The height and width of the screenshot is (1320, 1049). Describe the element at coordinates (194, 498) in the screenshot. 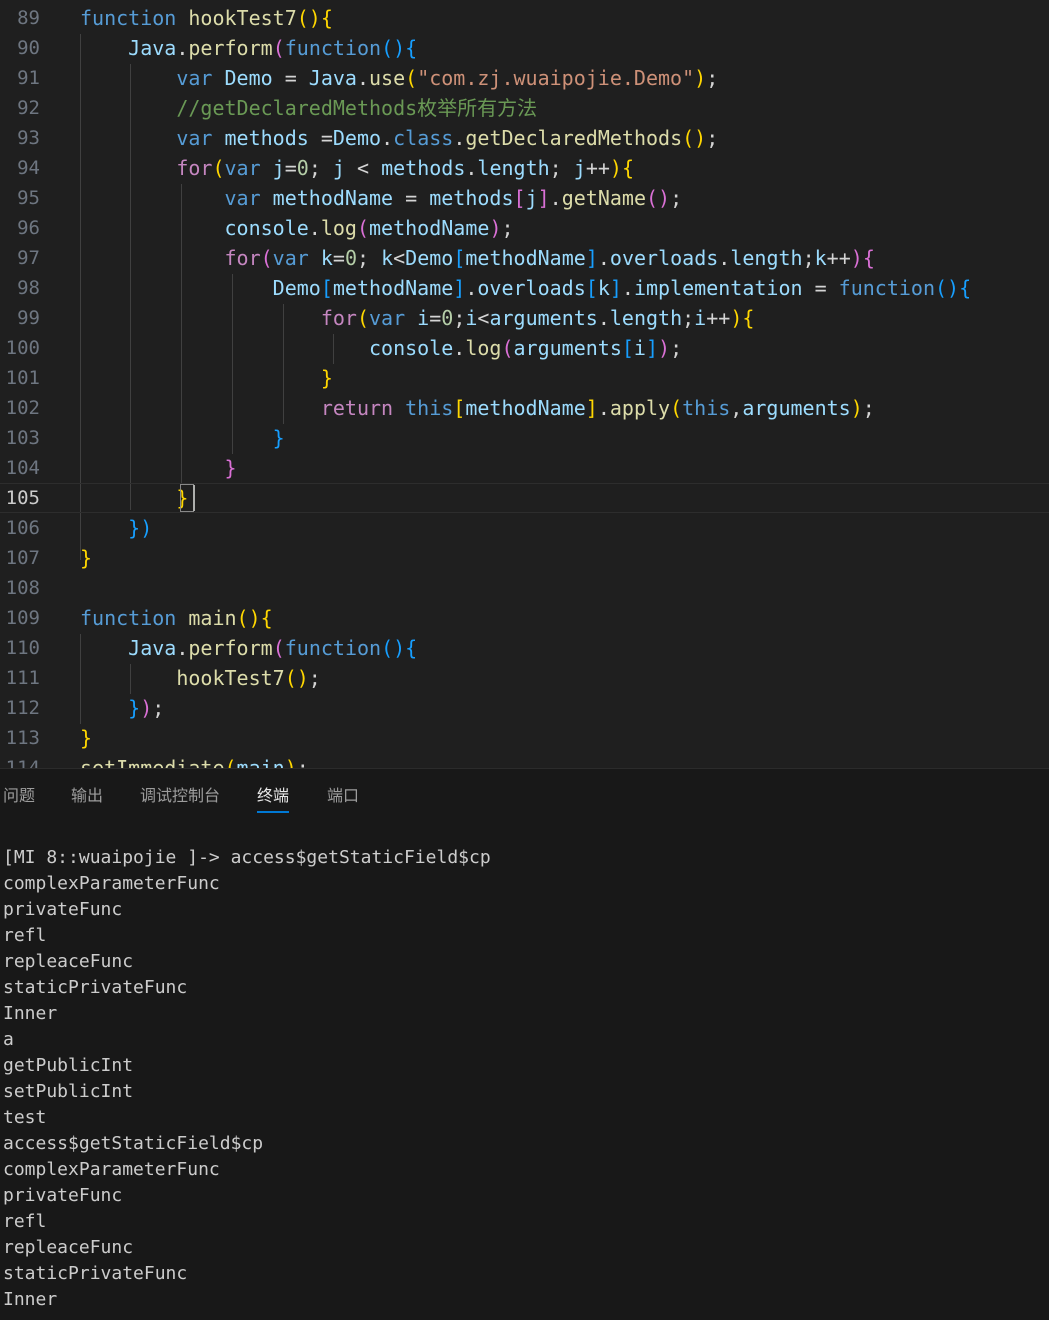

I see `text-cursor` at that location.